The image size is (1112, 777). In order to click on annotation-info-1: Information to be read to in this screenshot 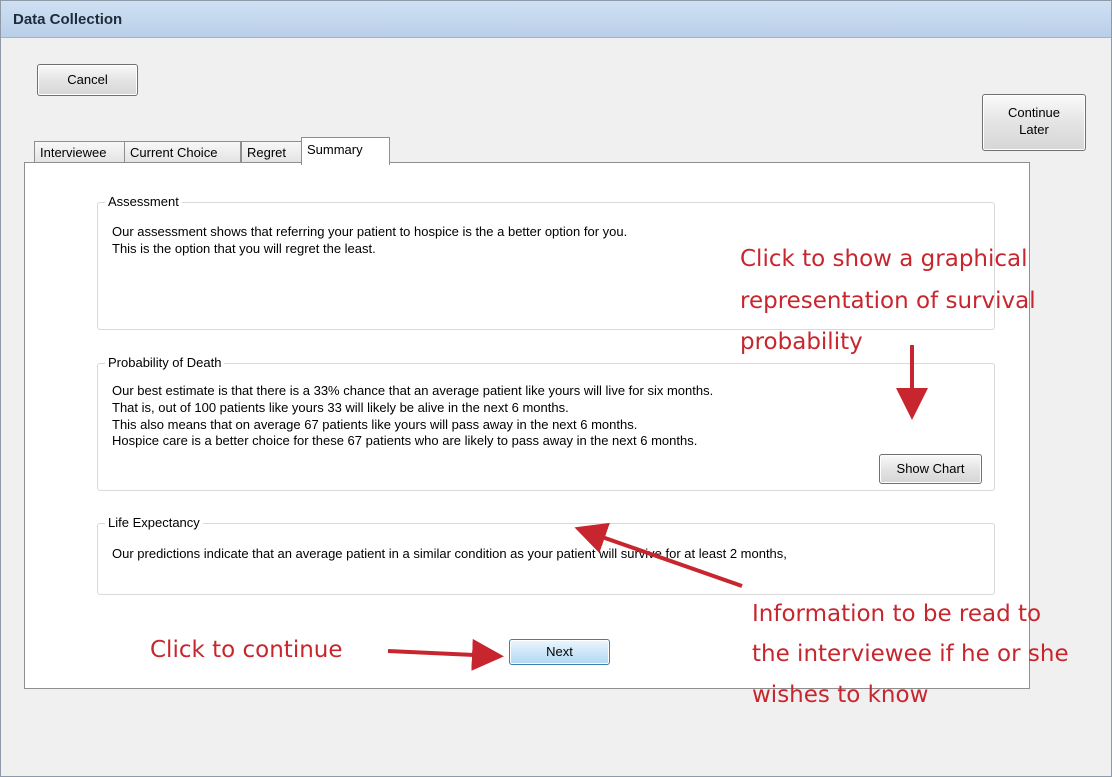, I will do `click(897, 614)`.